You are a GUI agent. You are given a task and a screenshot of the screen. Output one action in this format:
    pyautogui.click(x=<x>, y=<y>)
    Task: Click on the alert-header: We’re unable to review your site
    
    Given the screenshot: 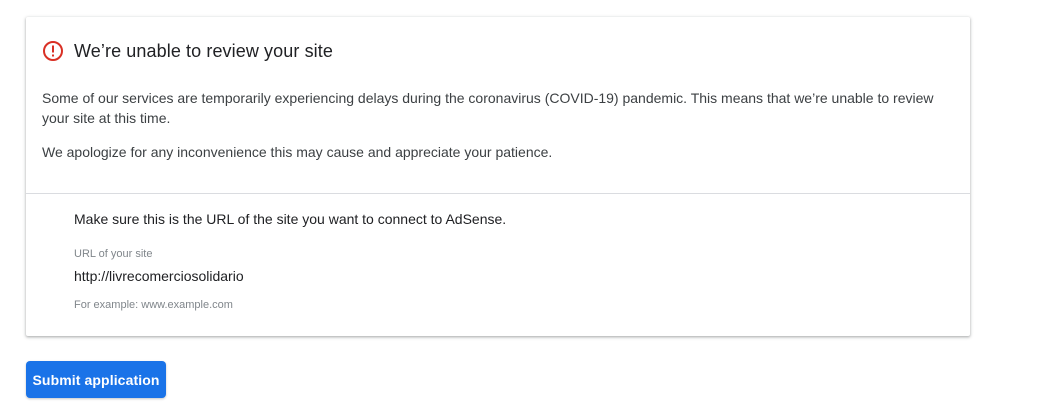 What is the action you would take?
    pyautogui.click(x=187, y=51)
    